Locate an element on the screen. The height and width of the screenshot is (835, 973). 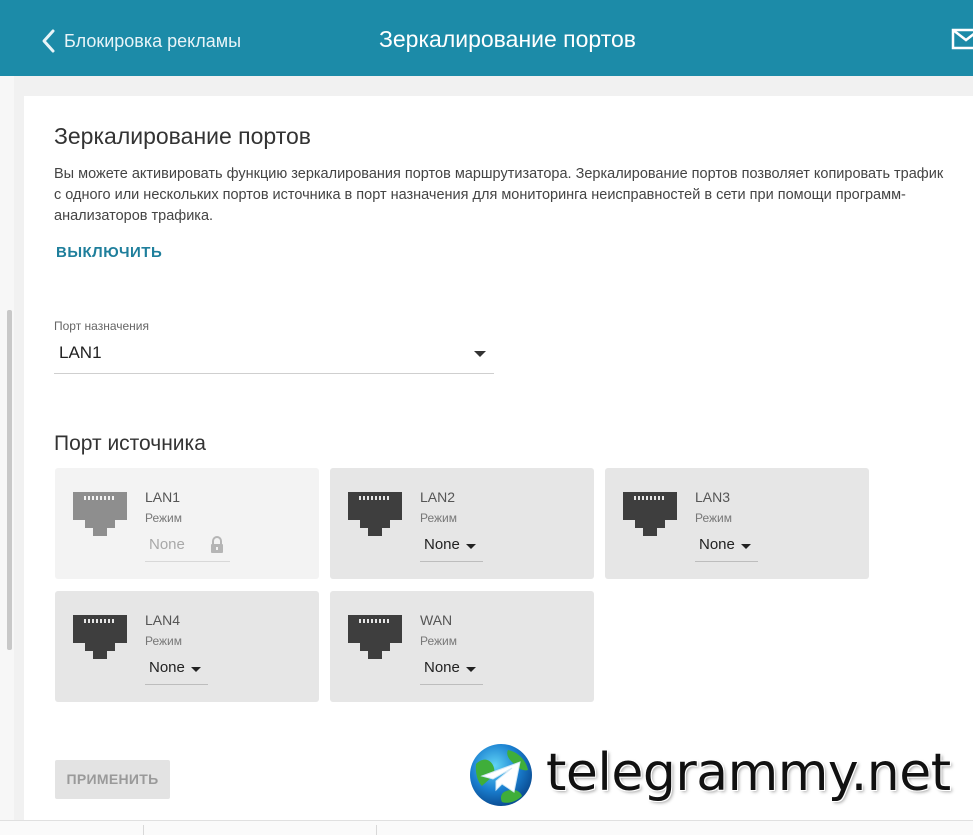
port-mode-select-lan2: None is located at coordinates (451, 548).